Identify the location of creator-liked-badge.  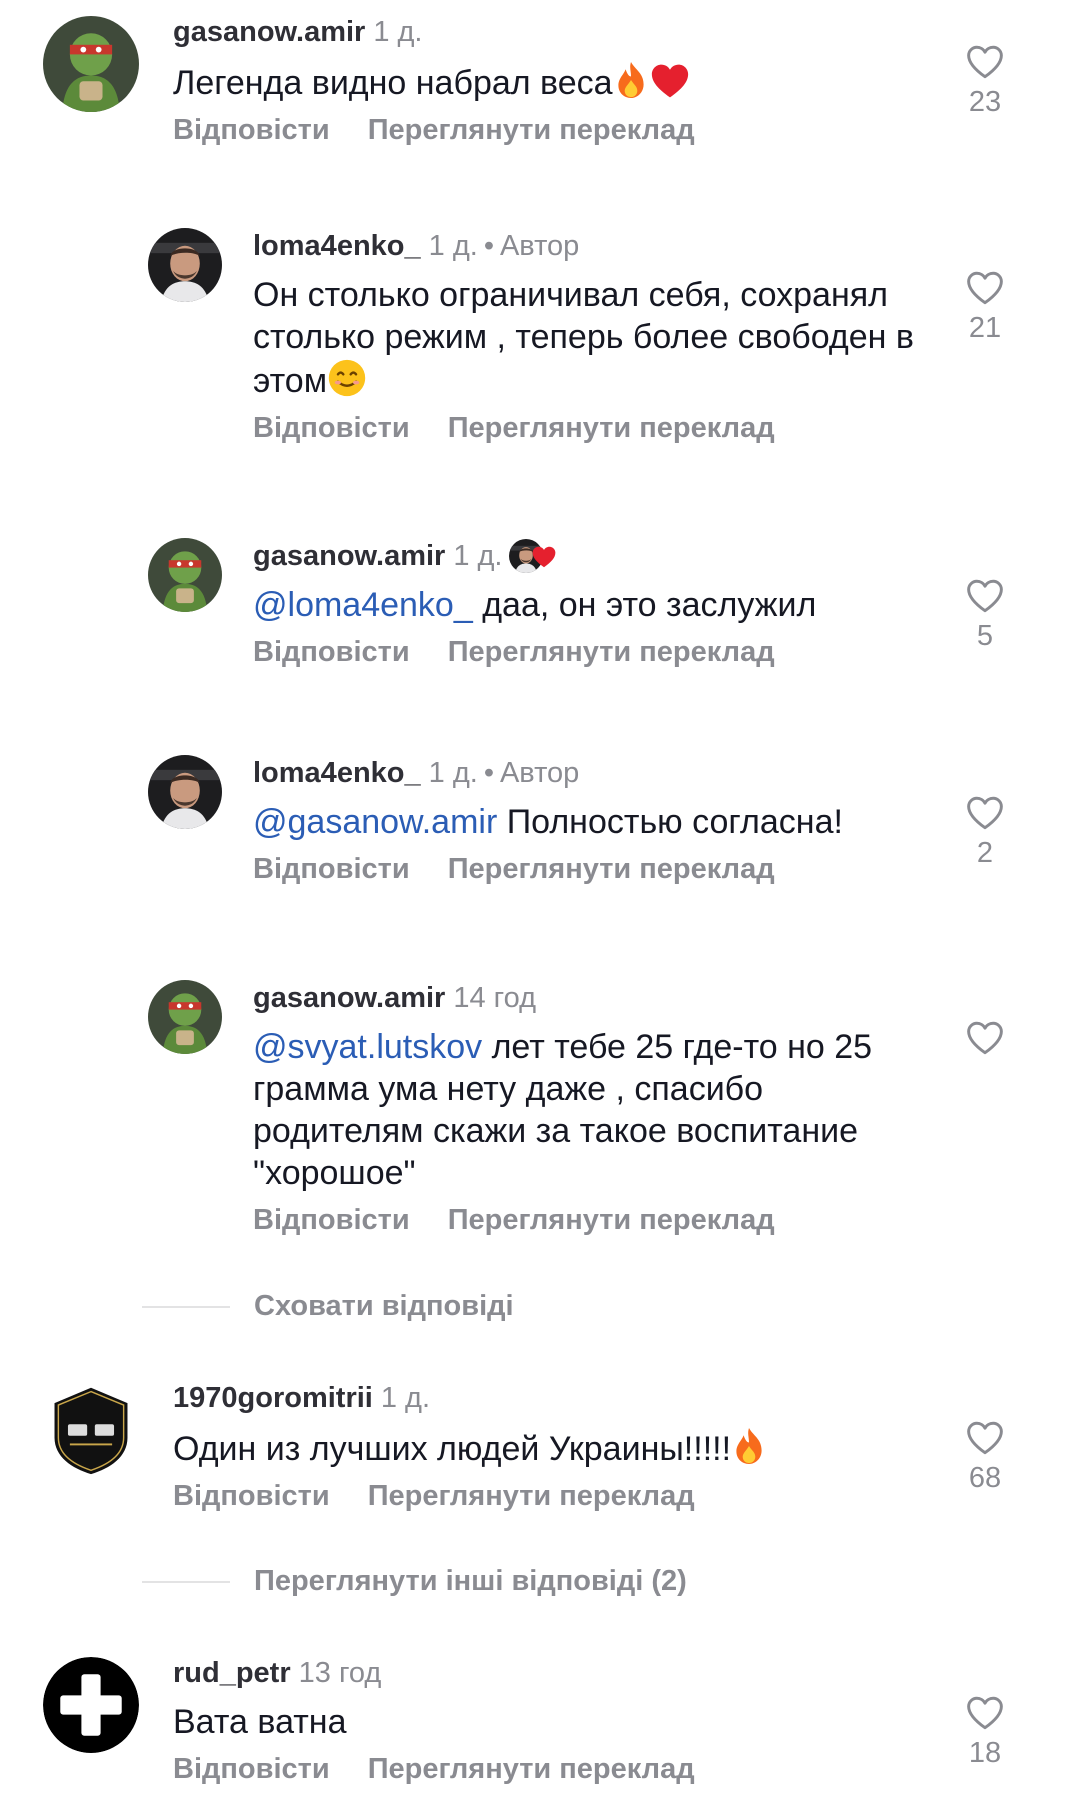
(539, 556).